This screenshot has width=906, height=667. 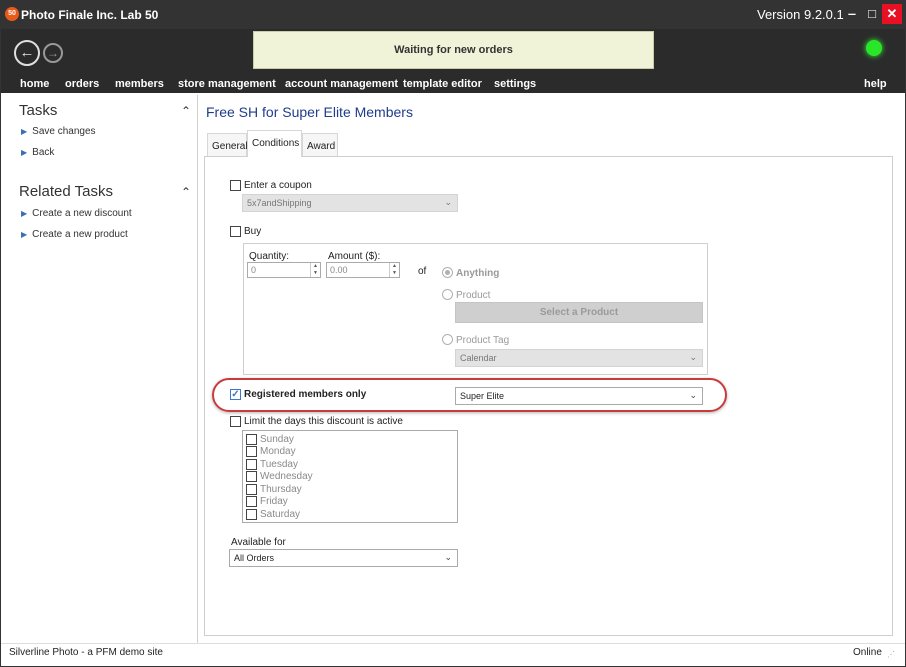 I want to click on minimize-button: ‒, so click(x=852, y=14).